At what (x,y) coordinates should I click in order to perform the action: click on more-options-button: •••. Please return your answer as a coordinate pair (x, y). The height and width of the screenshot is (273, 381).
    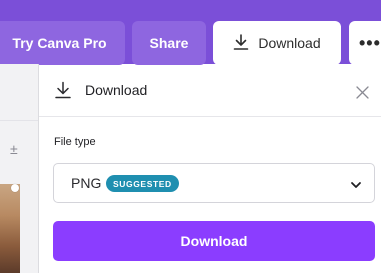
    Looking at the image, I should click on (365, 43).